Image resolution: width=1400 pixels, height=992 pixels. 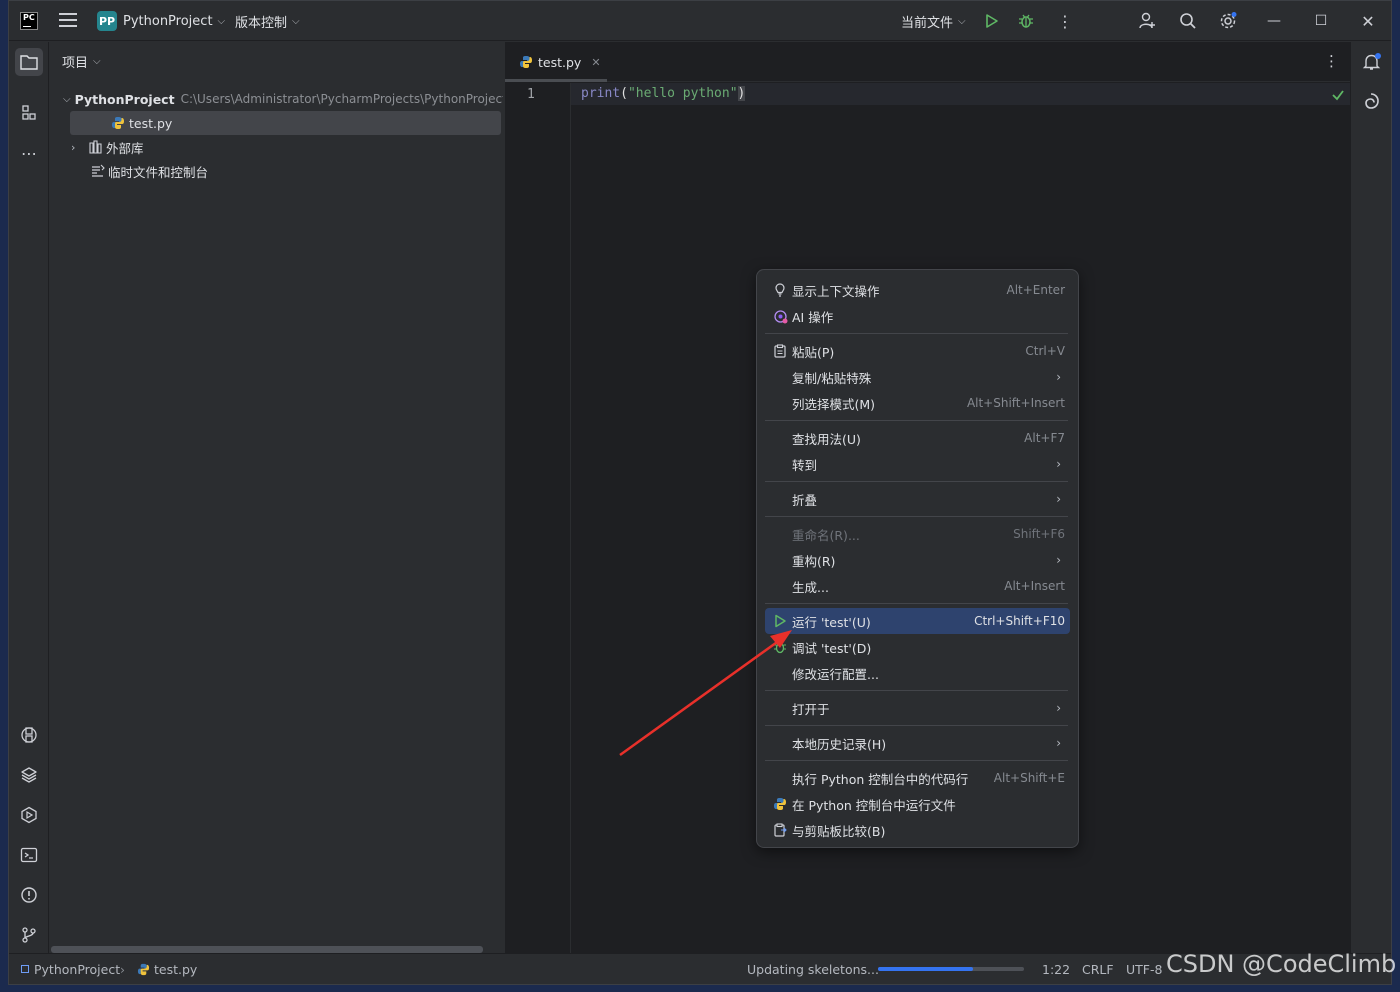 What do you see at coordinates (29, 735) in the screenshot?
I see `python-packages-icon` at bounding box center [29, 735].